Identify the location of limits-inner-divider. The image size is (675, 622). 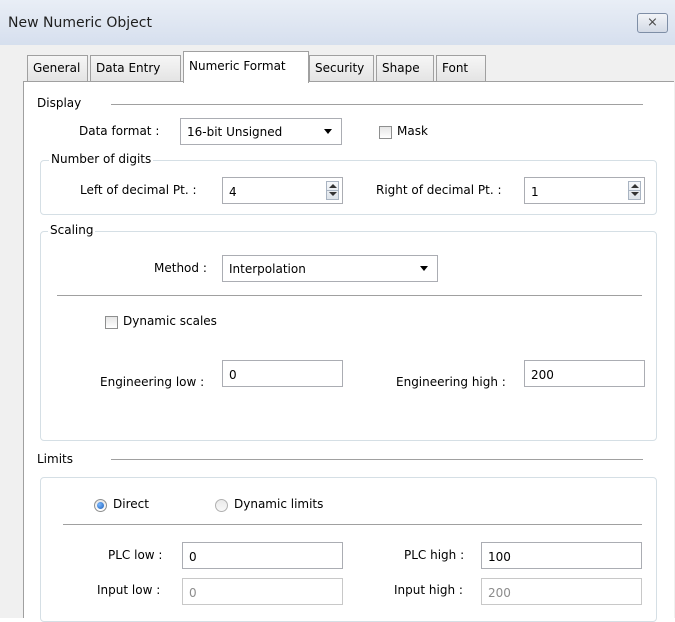
(352, 524).